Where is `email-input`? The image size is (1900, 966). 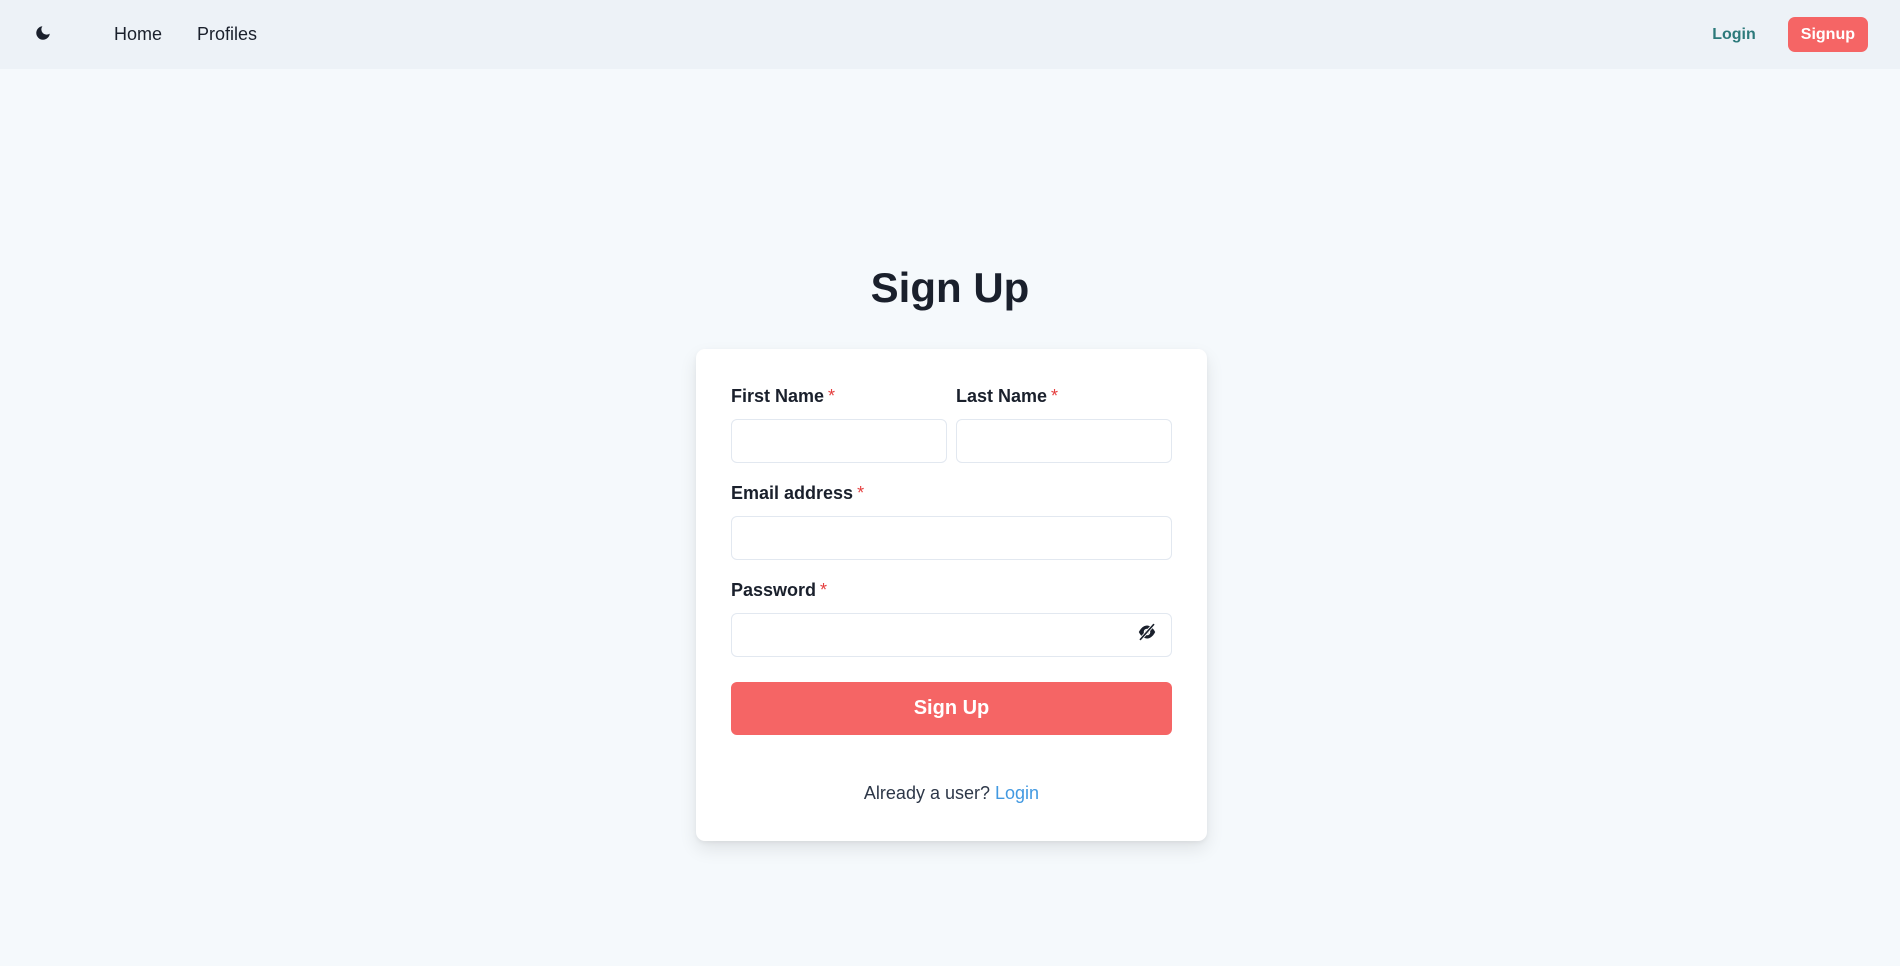 email-input is located at coordinates (951, 538).